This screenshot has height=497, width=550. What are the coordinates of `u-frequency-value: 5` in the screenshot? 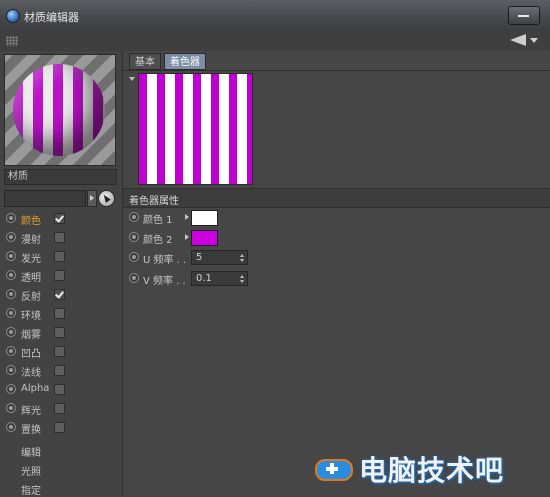 It's located at (199, 257).